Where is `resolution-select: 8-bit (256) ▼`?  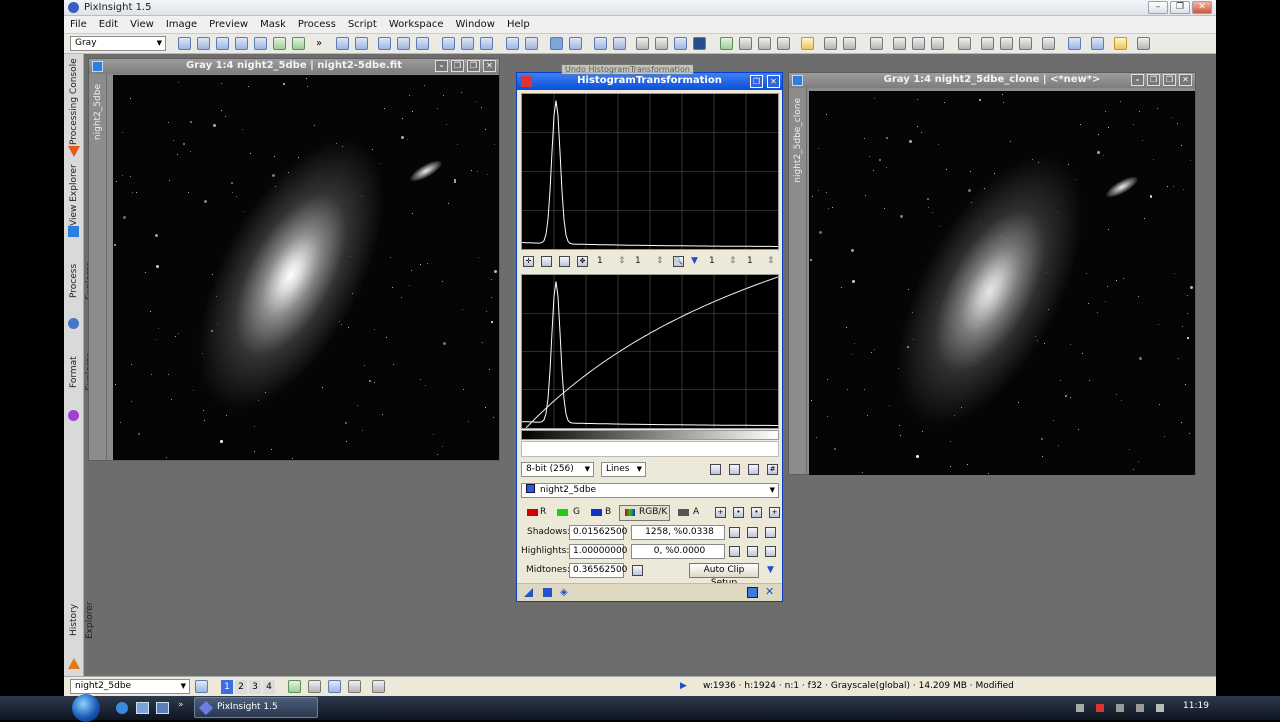 resolution-select: 8-bit (256) ▼ is located at coordinates (557, 469).